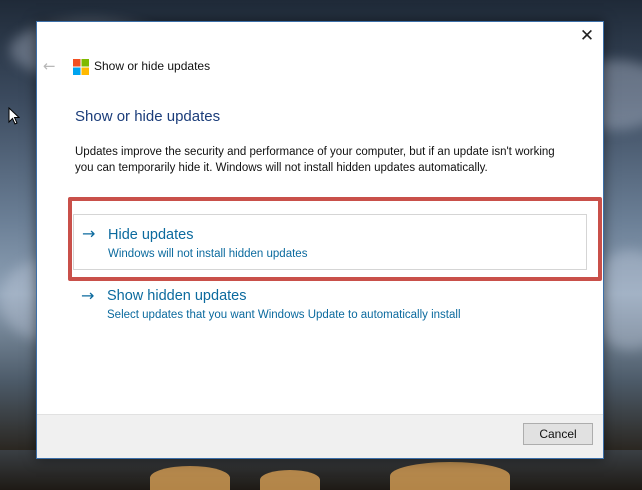  I want to click on windows-logo-icon, so click(81, 67).